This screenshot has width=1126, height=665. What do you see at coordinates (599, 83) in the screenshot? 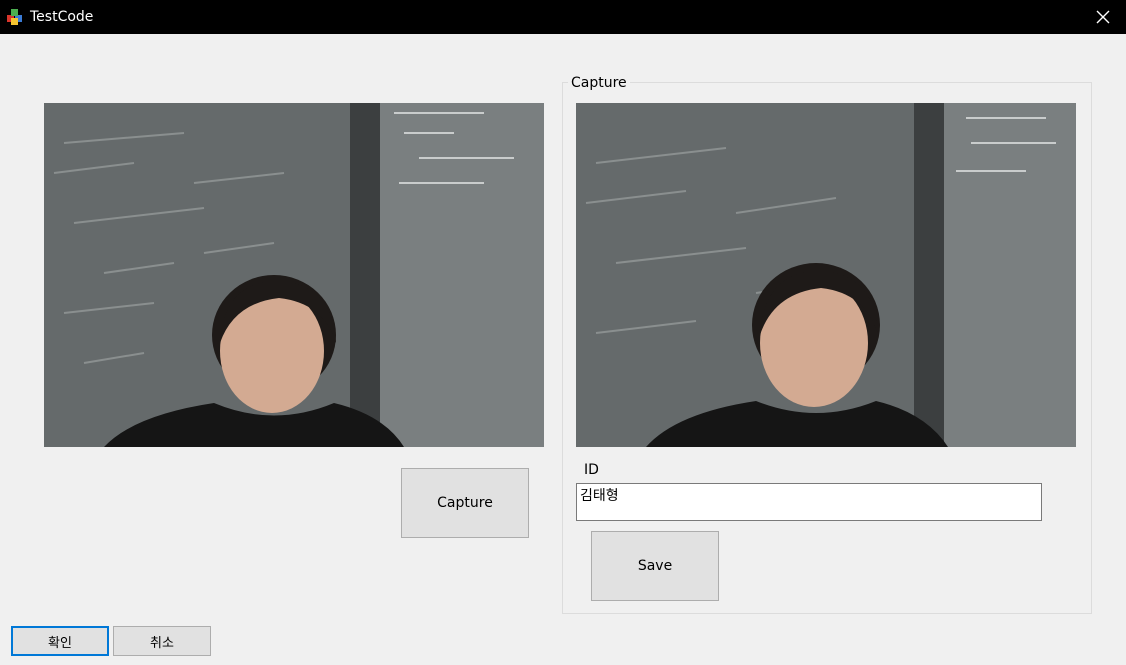
I see `capture-group-title: Capture` at bounding box center [599, 83].